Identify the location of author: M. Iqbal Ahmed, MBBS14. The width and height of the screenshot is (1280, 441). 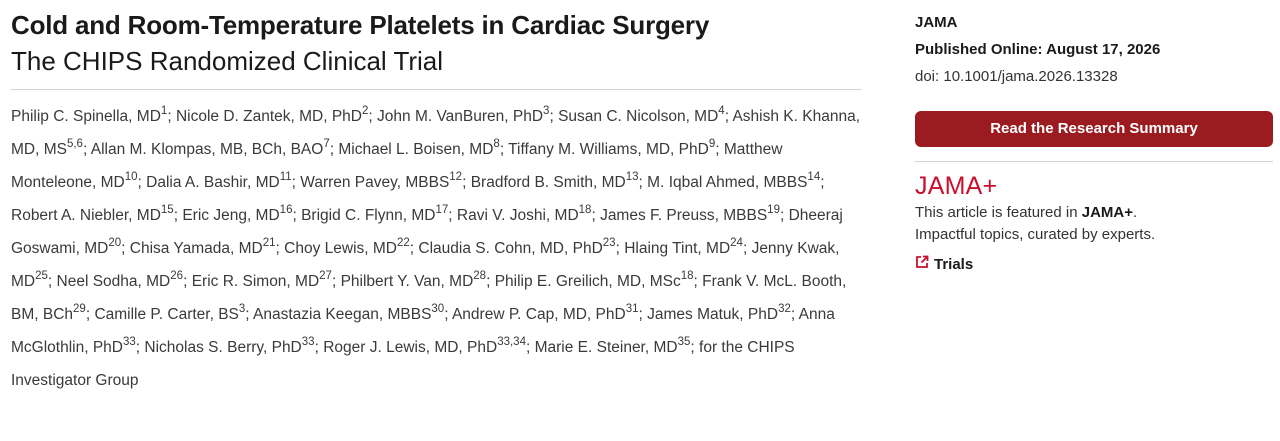
(734, 180).